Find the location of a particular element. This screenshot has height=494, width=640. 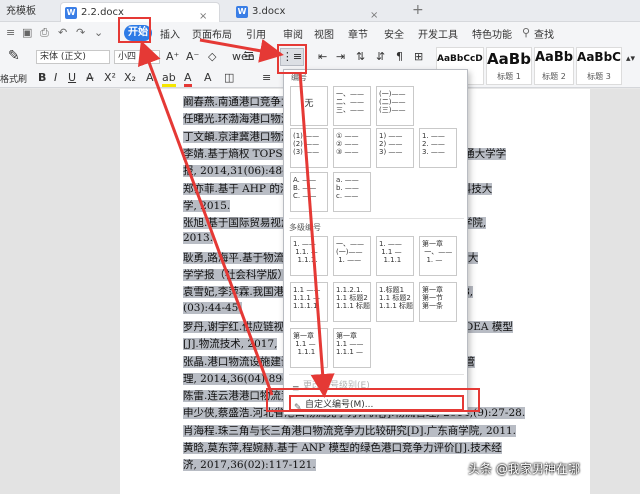

arrow-to-custom is located at coordinates (316, 234).